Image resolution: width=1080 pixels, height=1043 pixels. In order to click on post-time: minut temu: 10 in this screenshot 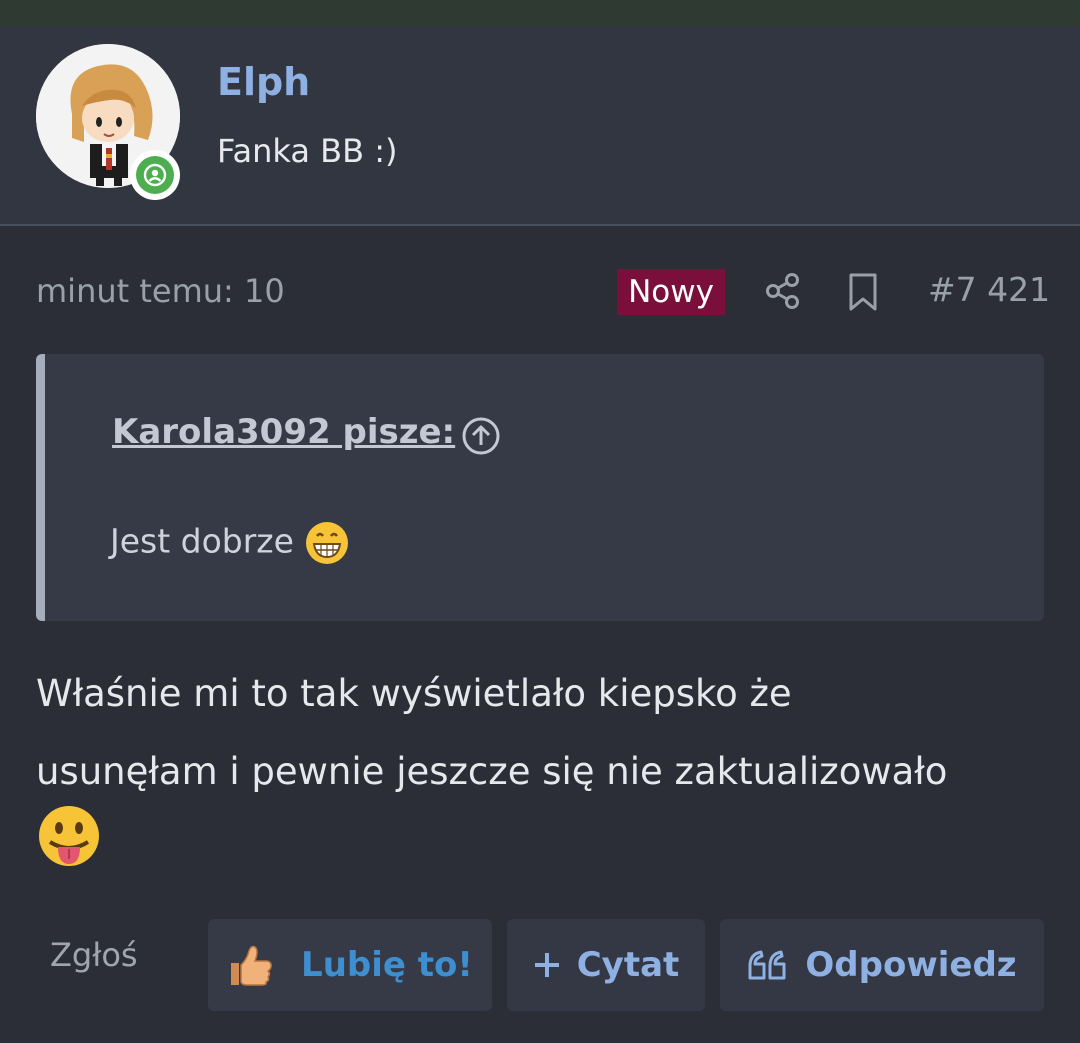, I will do `click(160, 291)`.